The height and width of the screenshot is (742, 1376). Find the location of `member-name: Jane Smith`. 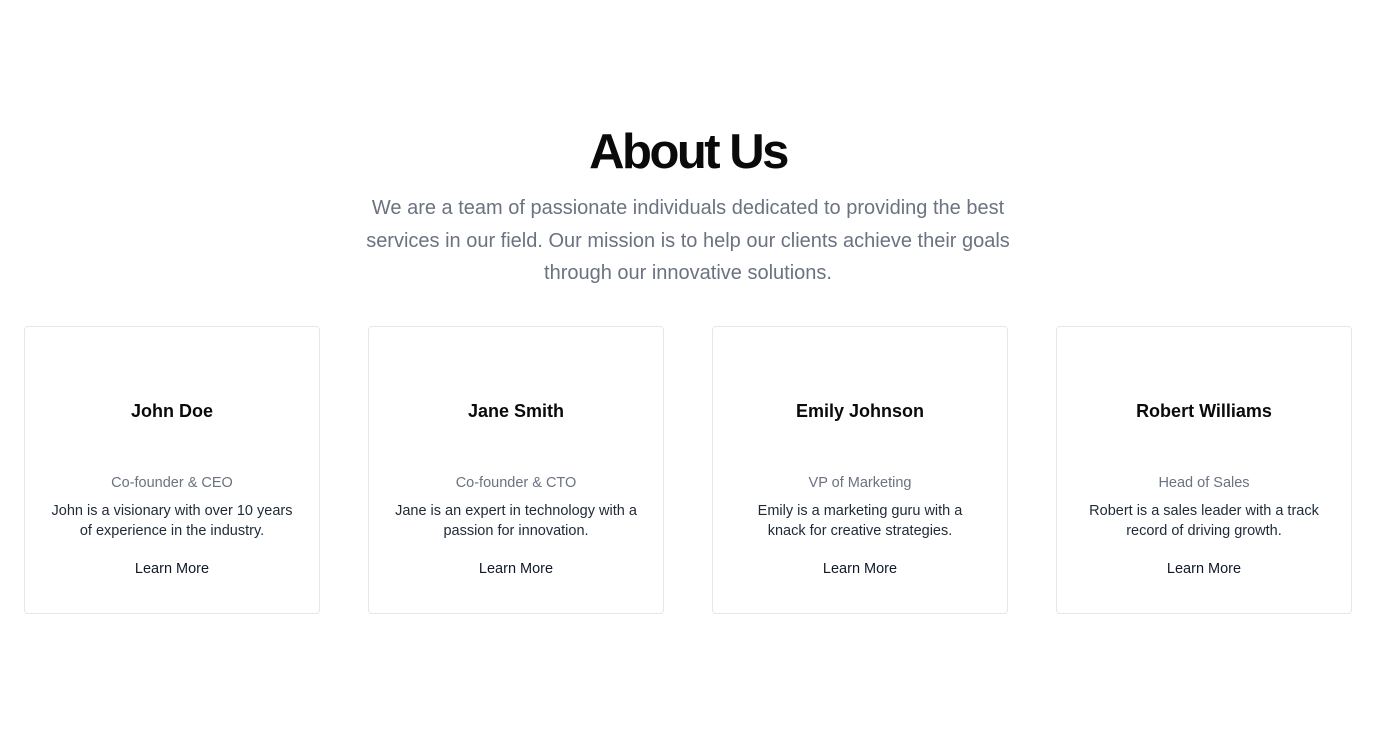

member-name: Jane Smith is located at coordinates (516, 411).